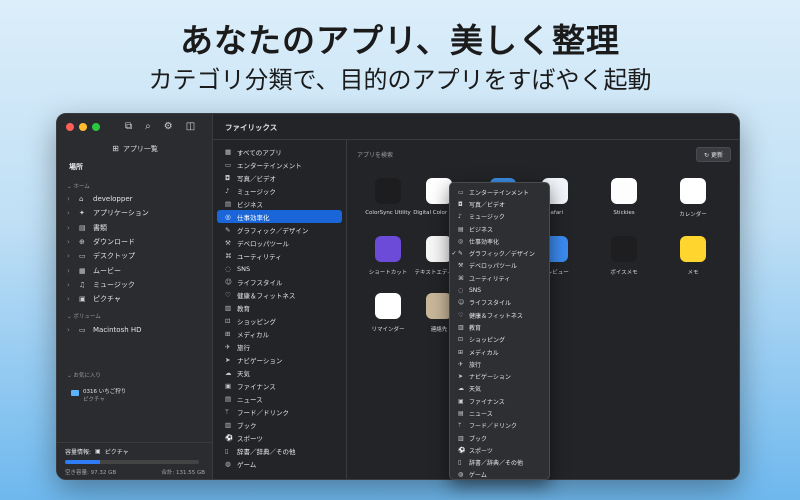 This screenshot has height=500, width=800. What do you see at coordinates (279, 255) in the screenshot?
I see `category-item: ⌘ ユーティリティ` at bounding box center [279, 255].